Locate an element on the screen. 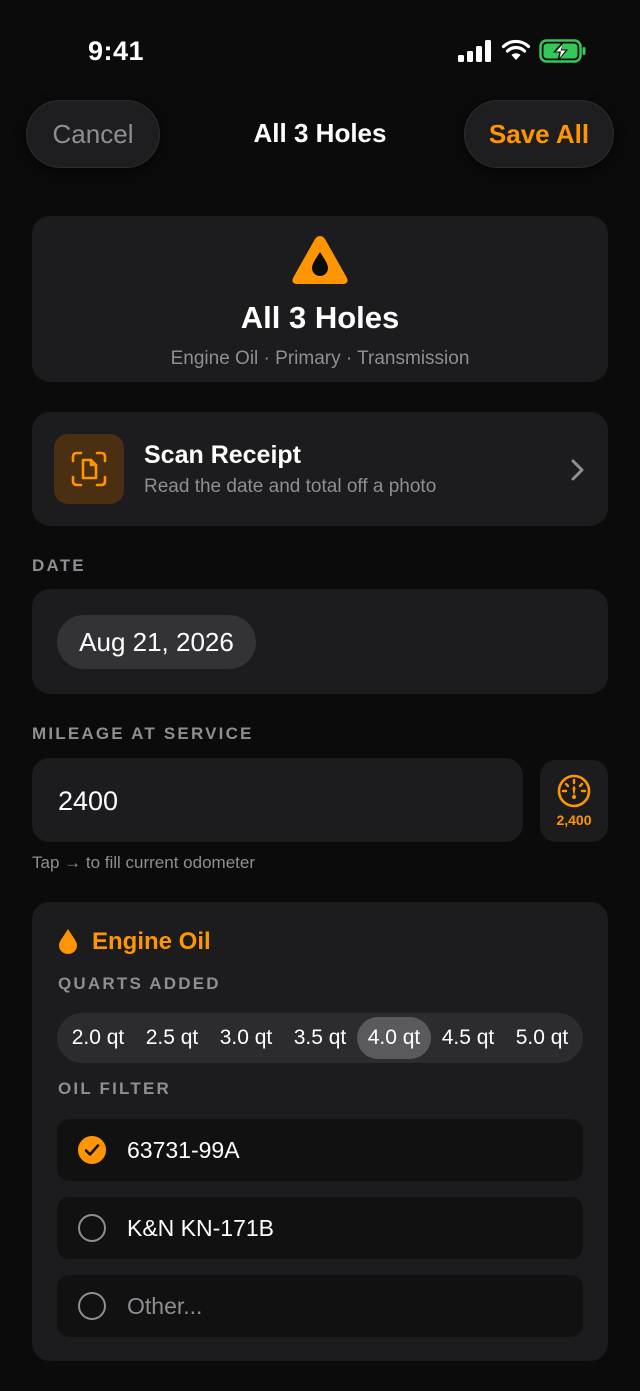 The image size is (640, 1391). scan-receipt-subtitle: Read the date and total off a photo is located at coordinates (290, 486).